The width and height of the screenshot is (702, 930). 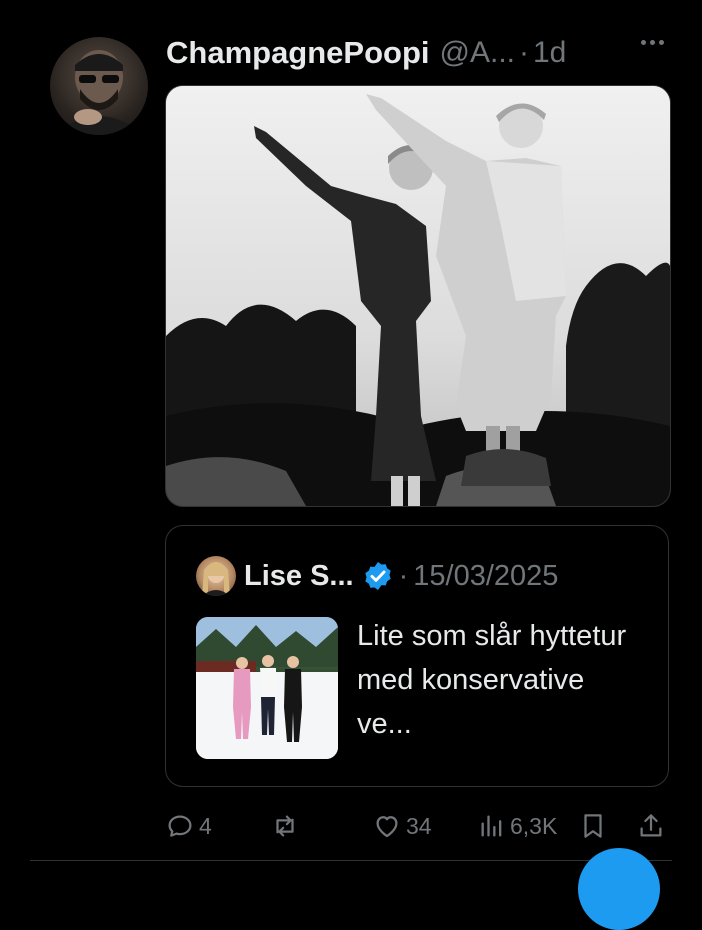 I want to click on share-icon, so click(x=651, y=825).